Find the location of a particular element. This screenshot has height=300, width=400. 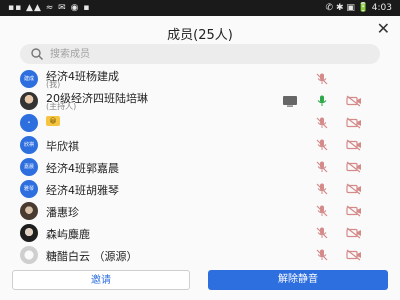

member-row: 糖醋白云 （源源） is located at coordinates (200, 255).